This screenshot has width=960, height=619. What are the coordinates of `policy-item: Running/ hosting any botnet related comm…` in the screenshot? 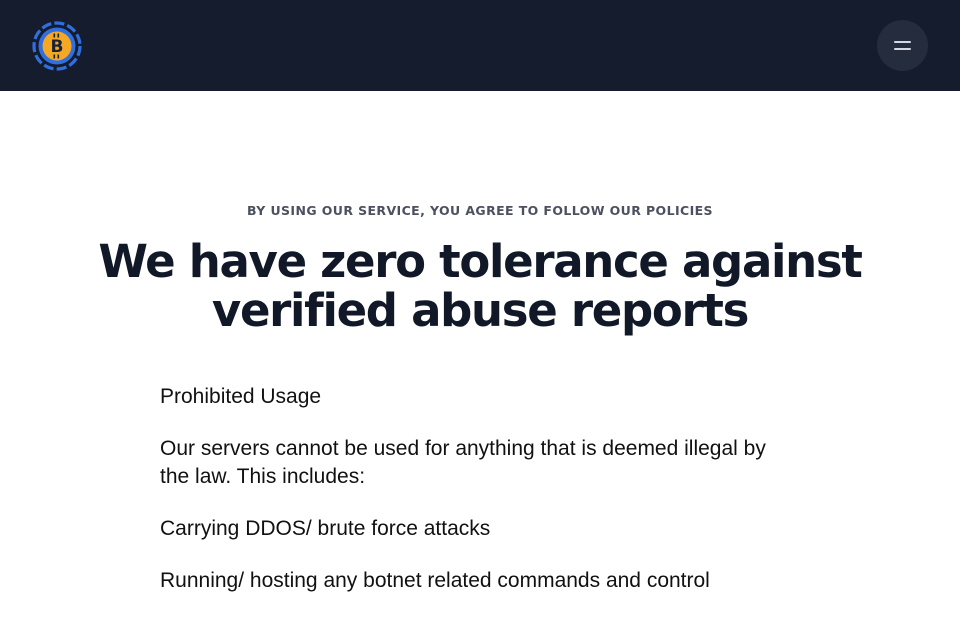 It's located at (435, 580).